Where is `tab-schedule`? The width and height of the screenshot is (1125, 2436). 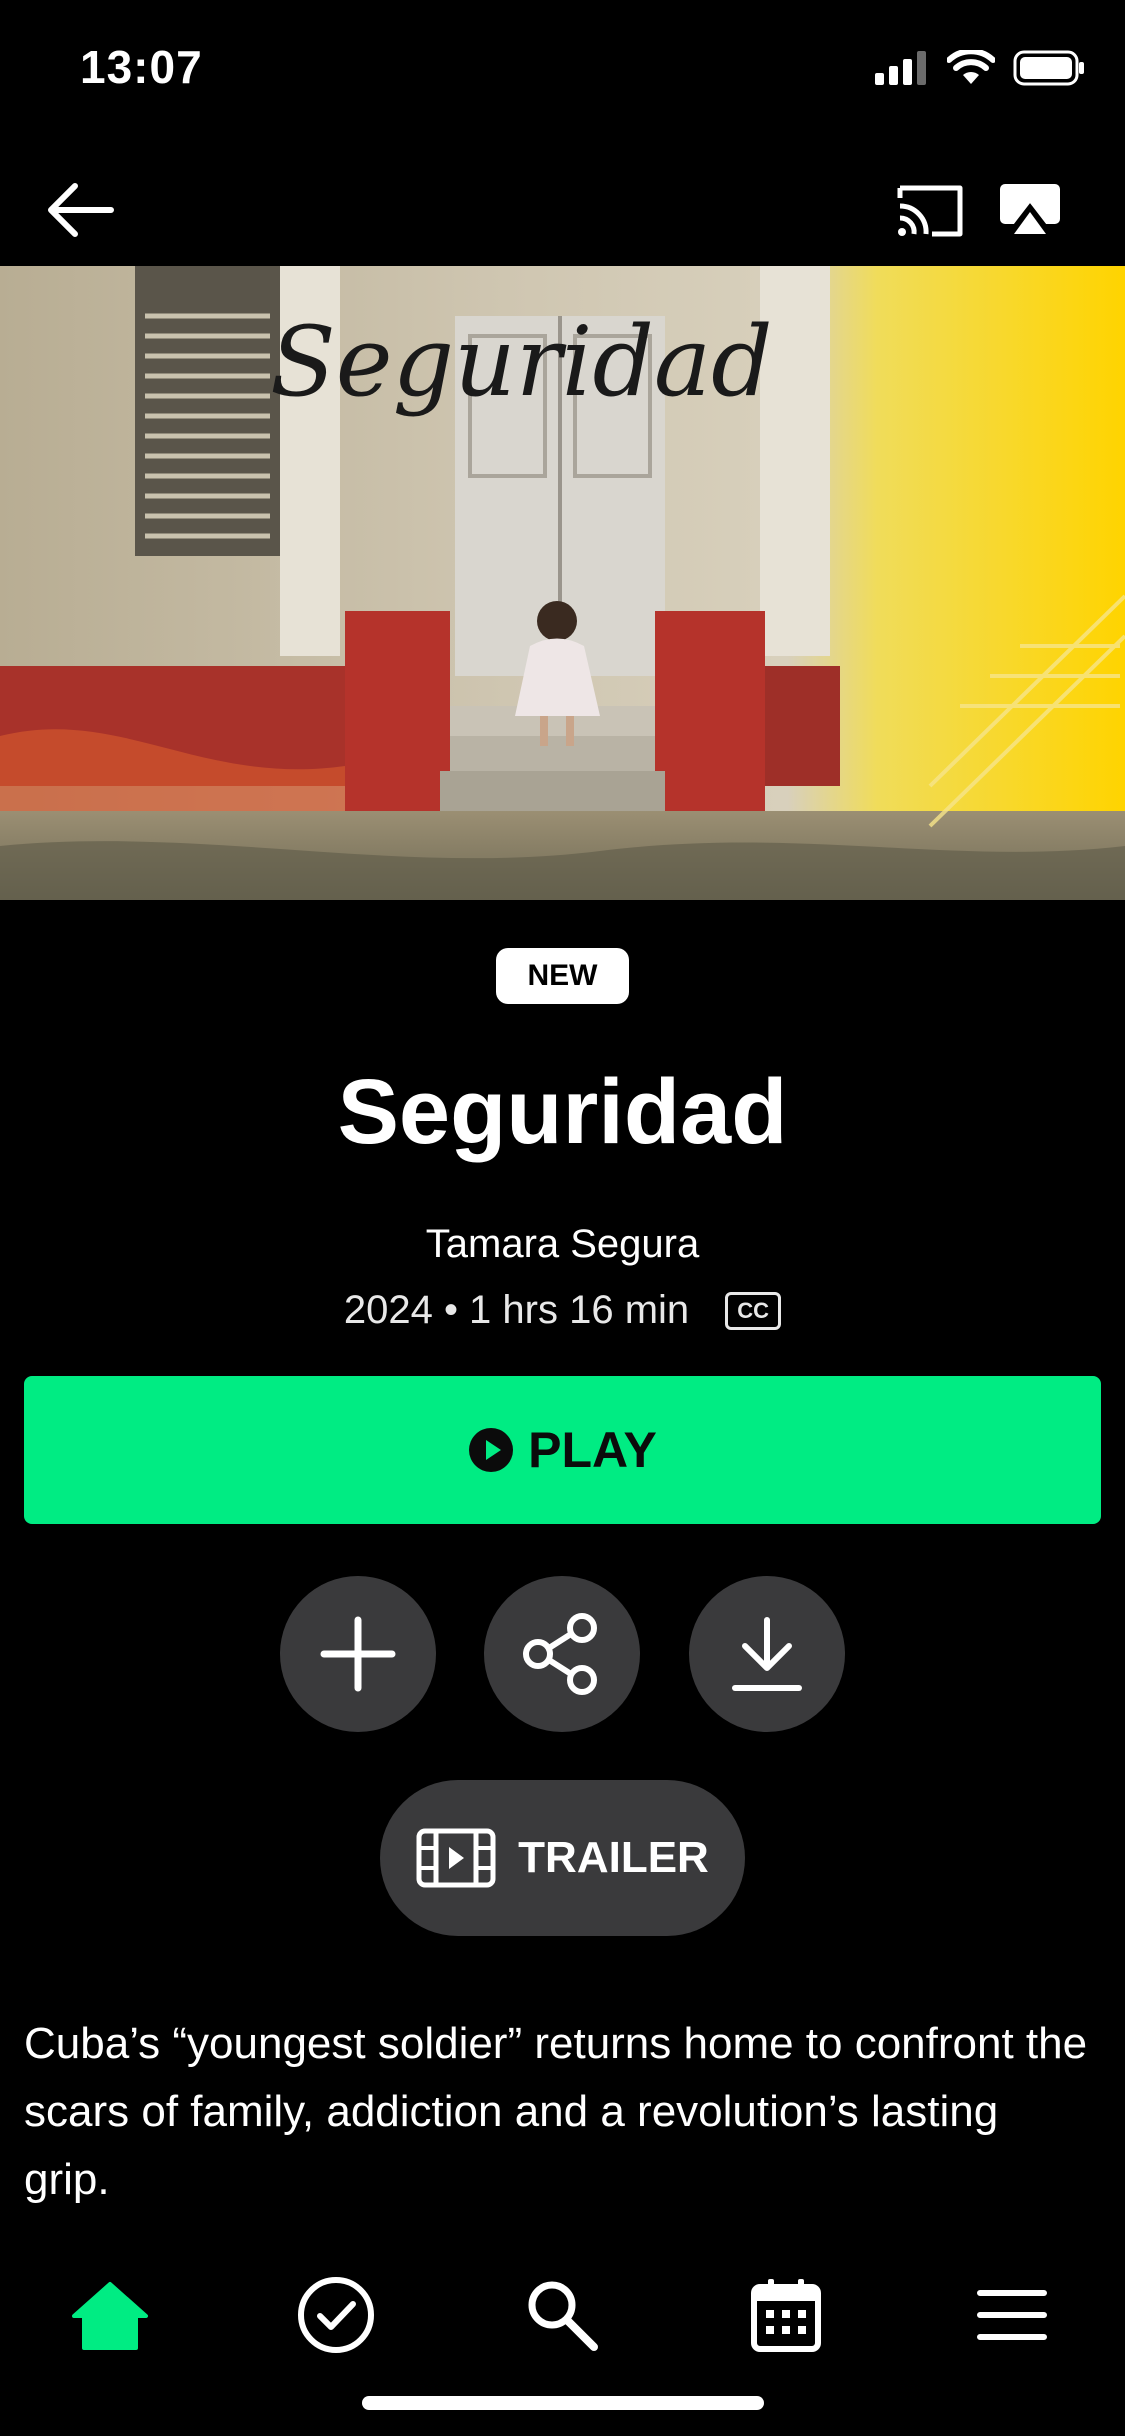 tab-schedule is located at coordinates (786, 2315).